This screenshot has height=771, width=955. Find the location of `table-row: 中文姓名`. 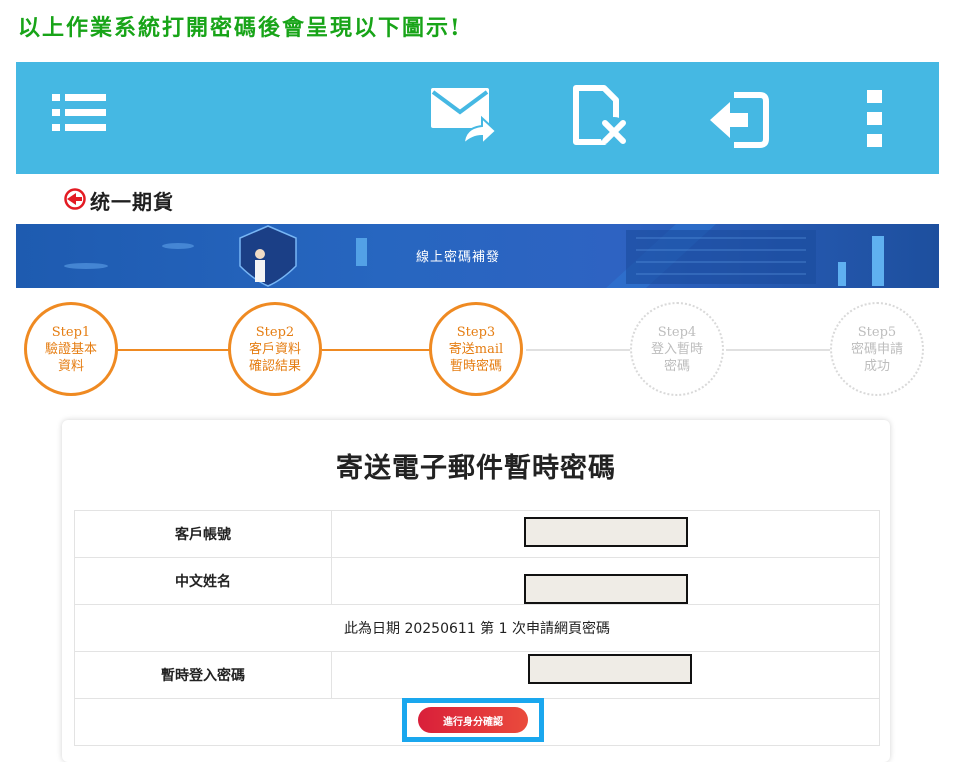

table-row: 中文姓名 is located at coordinates (477, 581).